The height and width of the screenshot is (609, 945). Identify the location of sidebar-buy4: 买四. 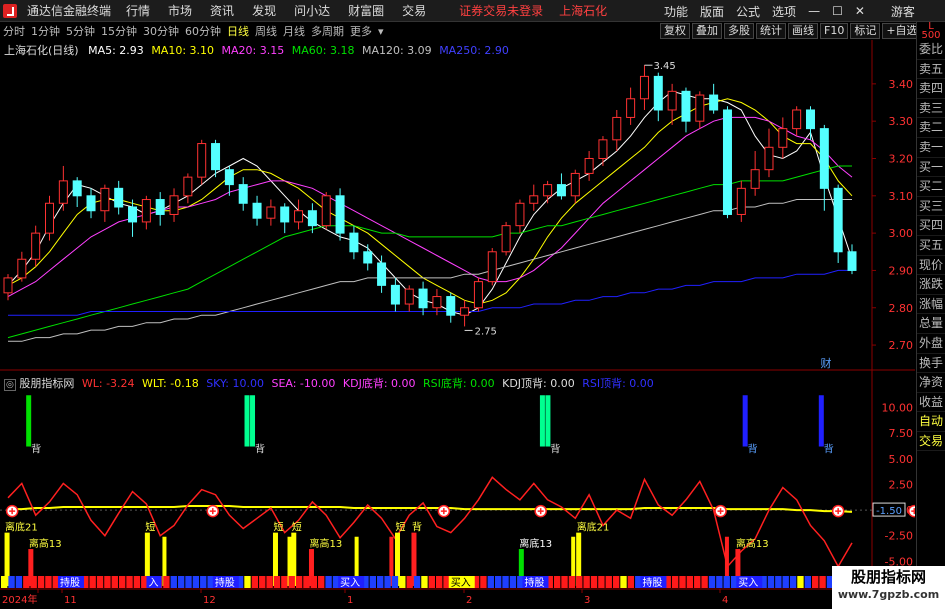
(931, 226).